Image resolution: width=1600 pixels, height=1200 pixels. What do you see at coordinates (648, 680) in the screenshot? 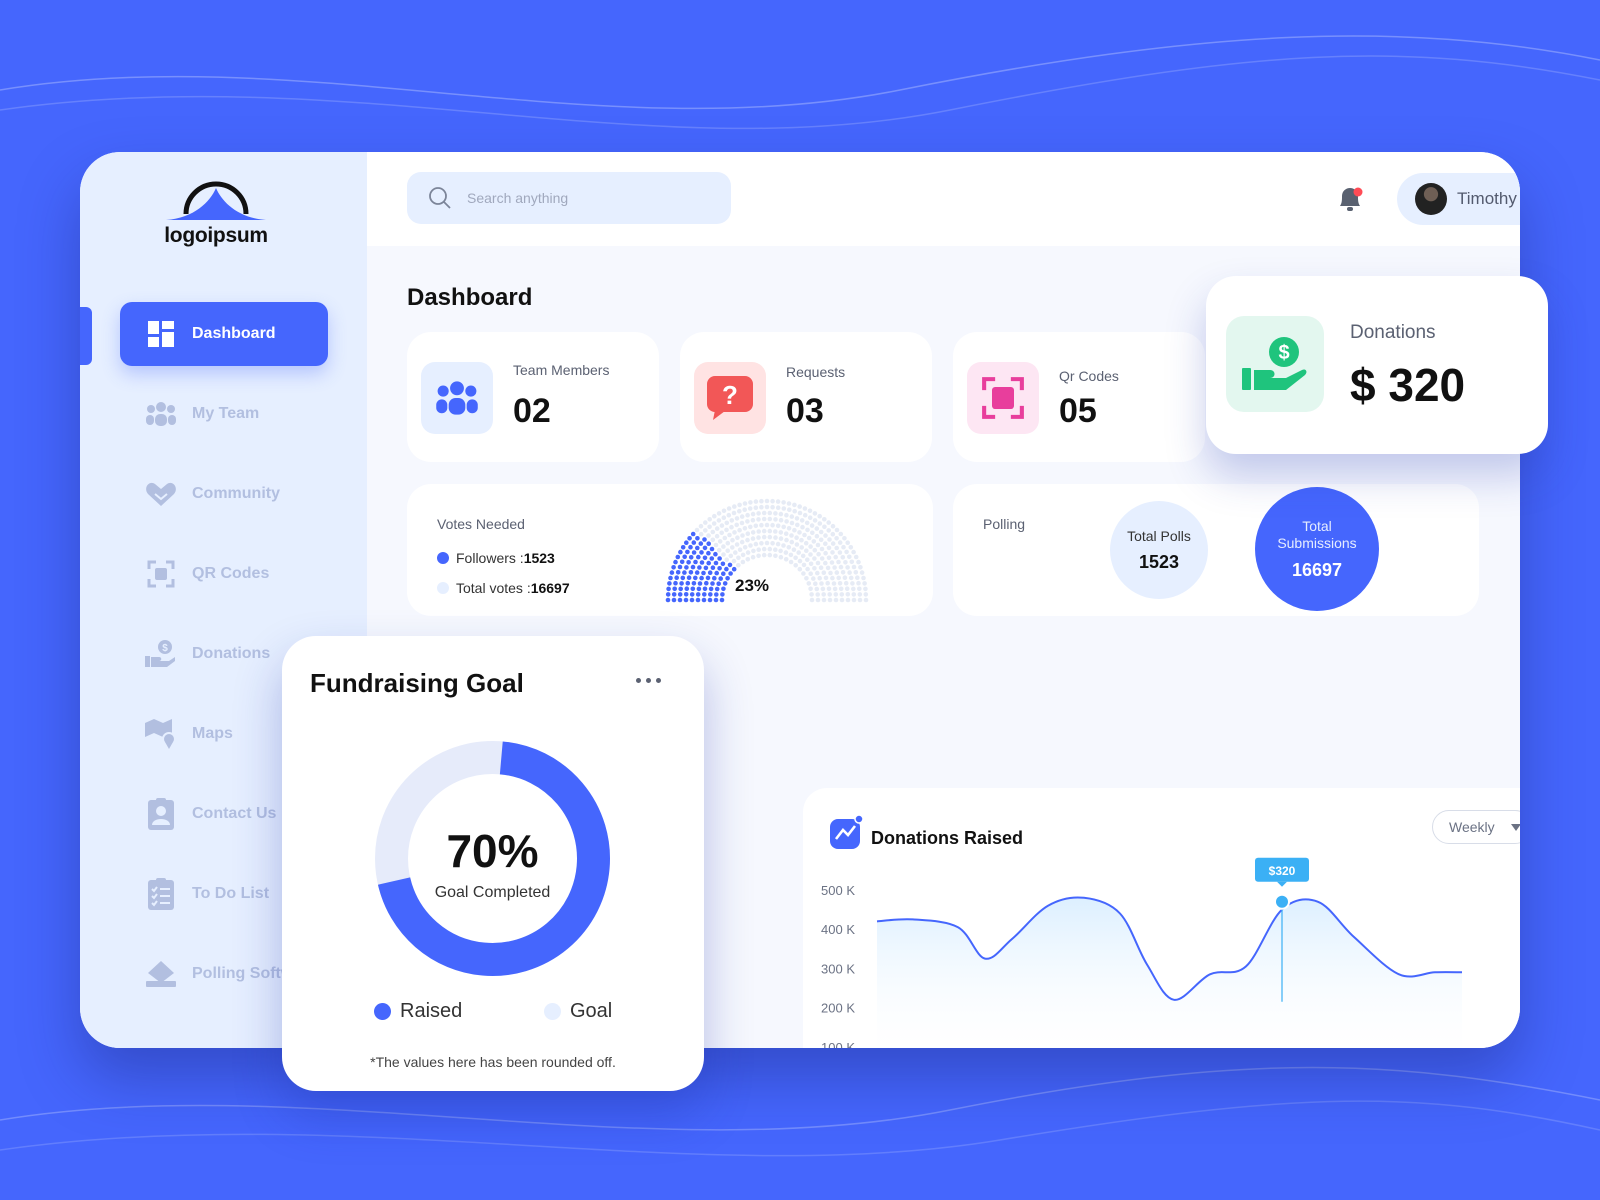
I see `more-options-icon` at bounding box center [648, 680].